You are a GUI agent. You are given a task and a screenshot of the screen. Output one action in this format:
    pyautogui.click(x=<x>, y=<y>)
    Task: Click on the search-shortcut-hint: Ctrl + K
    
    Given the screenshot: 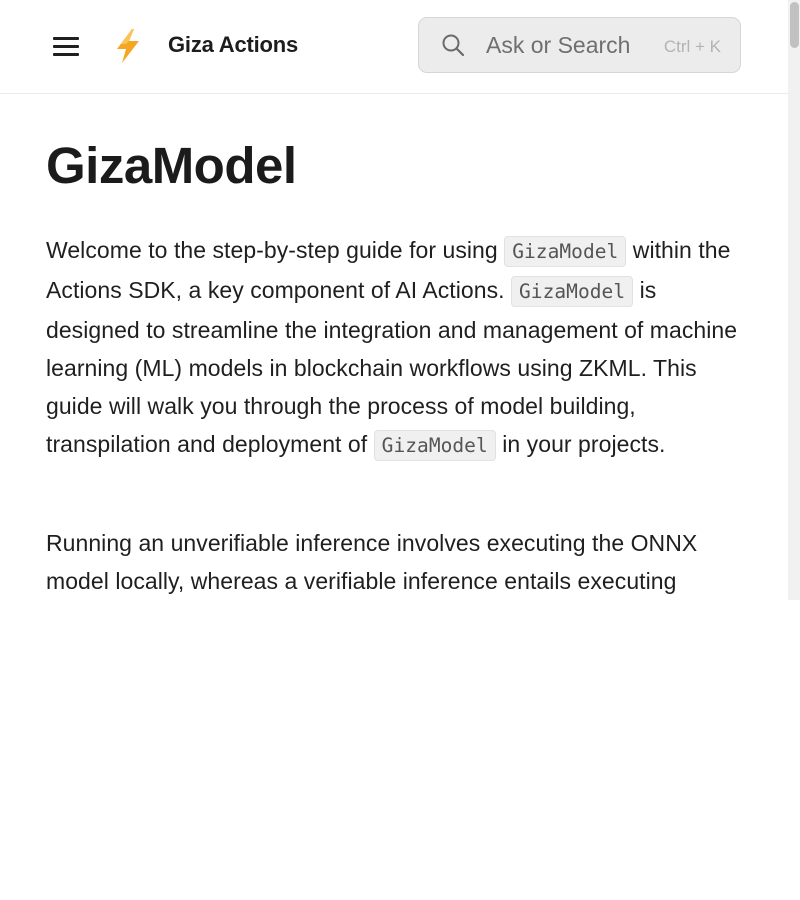 What is the action you would take?
    pyautogui.click(x=692, y=46)
    